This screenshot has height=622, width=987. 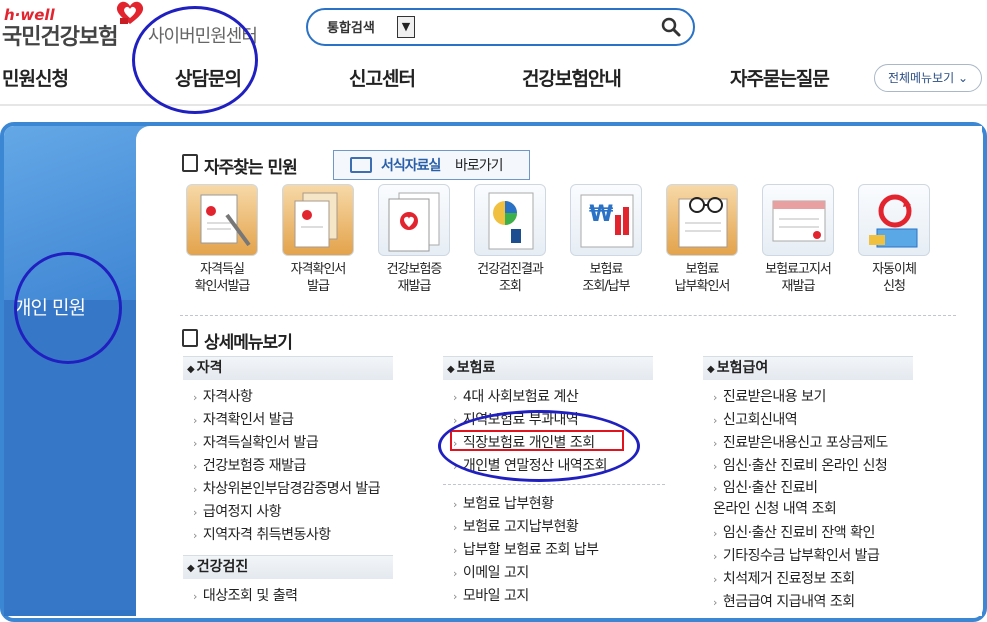 I want to click on menu-link: › 모바일 고지, so click(x=491, y=595).